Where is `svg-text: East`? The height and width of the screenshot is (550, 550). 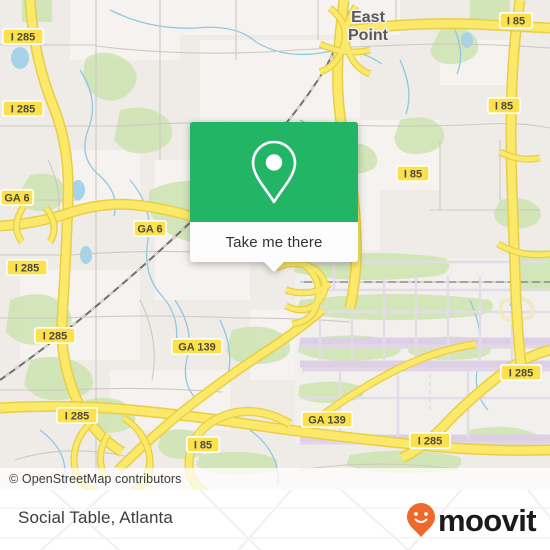 svg-text: East is located at coordinates (368, 17).